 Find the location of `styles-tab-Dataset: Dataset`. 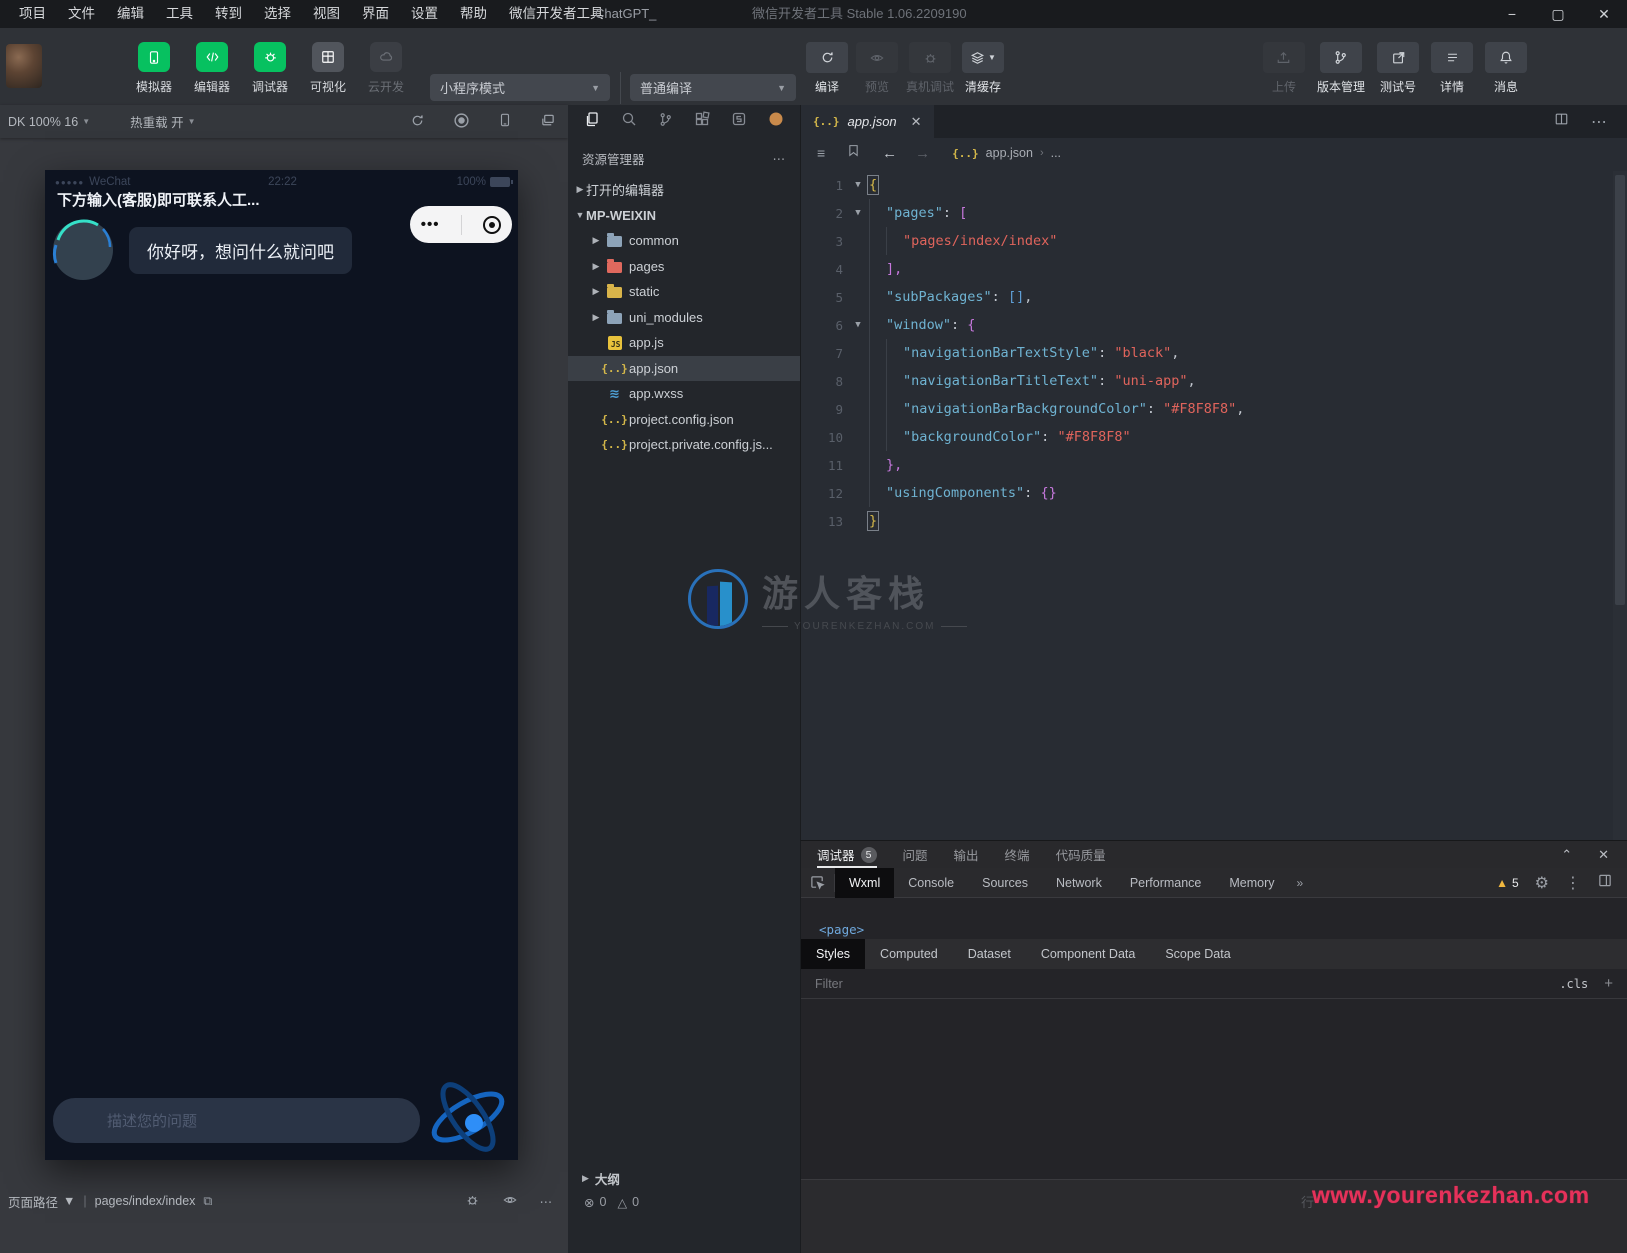

styles-tab-Dataset: Dataset is located at coordinates (989, 954).